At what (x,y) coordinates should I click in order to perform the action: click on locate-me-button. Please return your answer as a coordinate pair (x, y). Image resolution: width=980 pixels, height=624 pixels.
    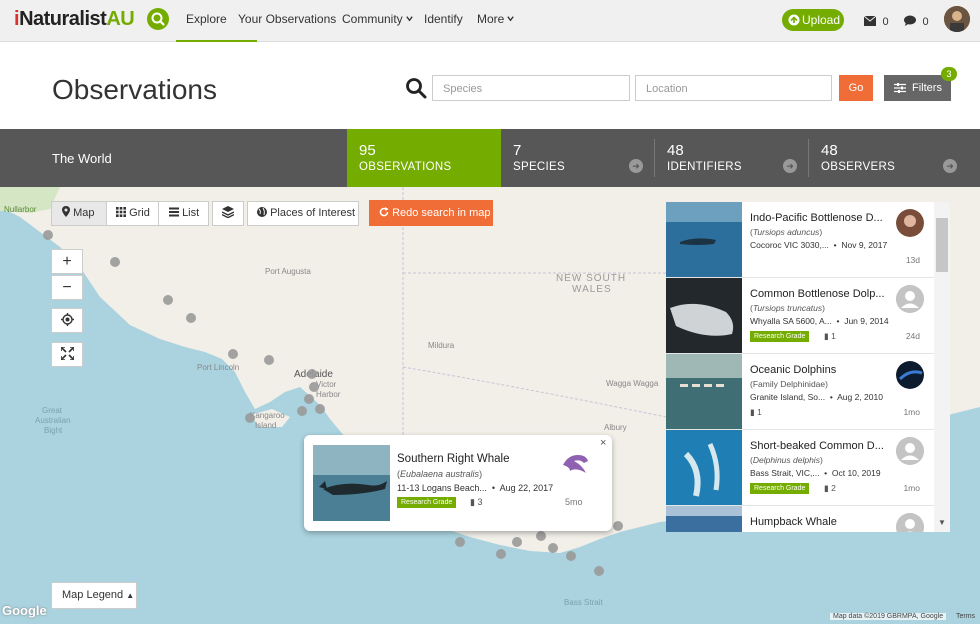
    Looking at the image, I should click on (67, 320).